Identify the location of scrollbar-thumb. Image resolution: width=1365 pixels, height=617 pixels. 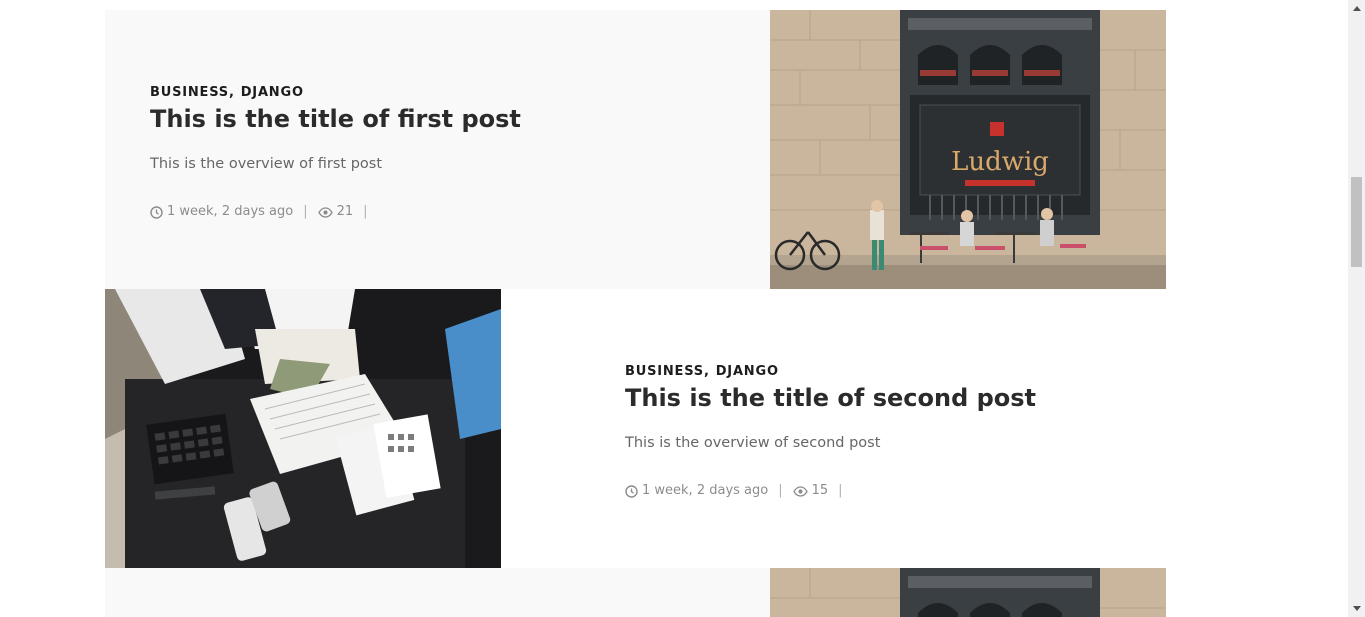
(1356, 222).